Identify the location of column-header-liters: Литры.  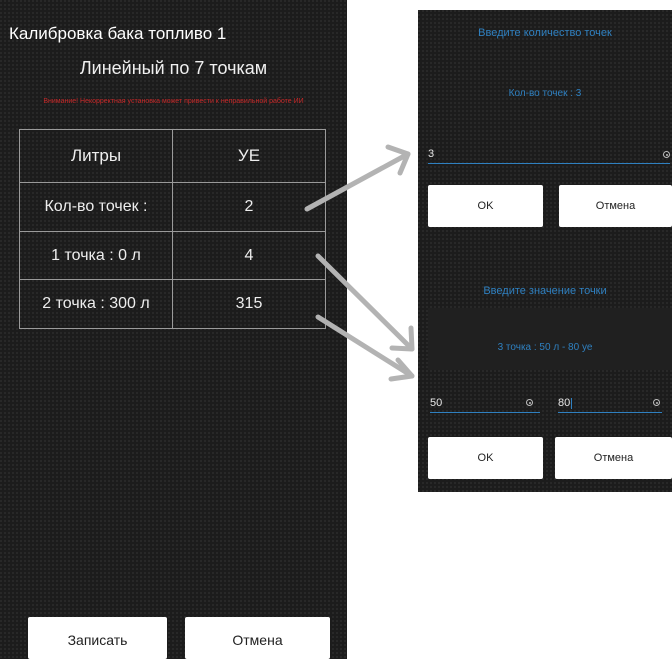
(96, 156).